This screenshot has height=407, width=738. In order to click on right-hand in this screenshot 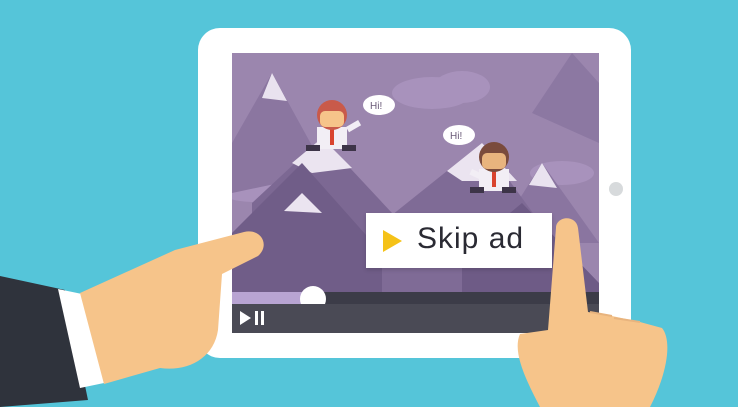, I will do `click(592, 312)`.